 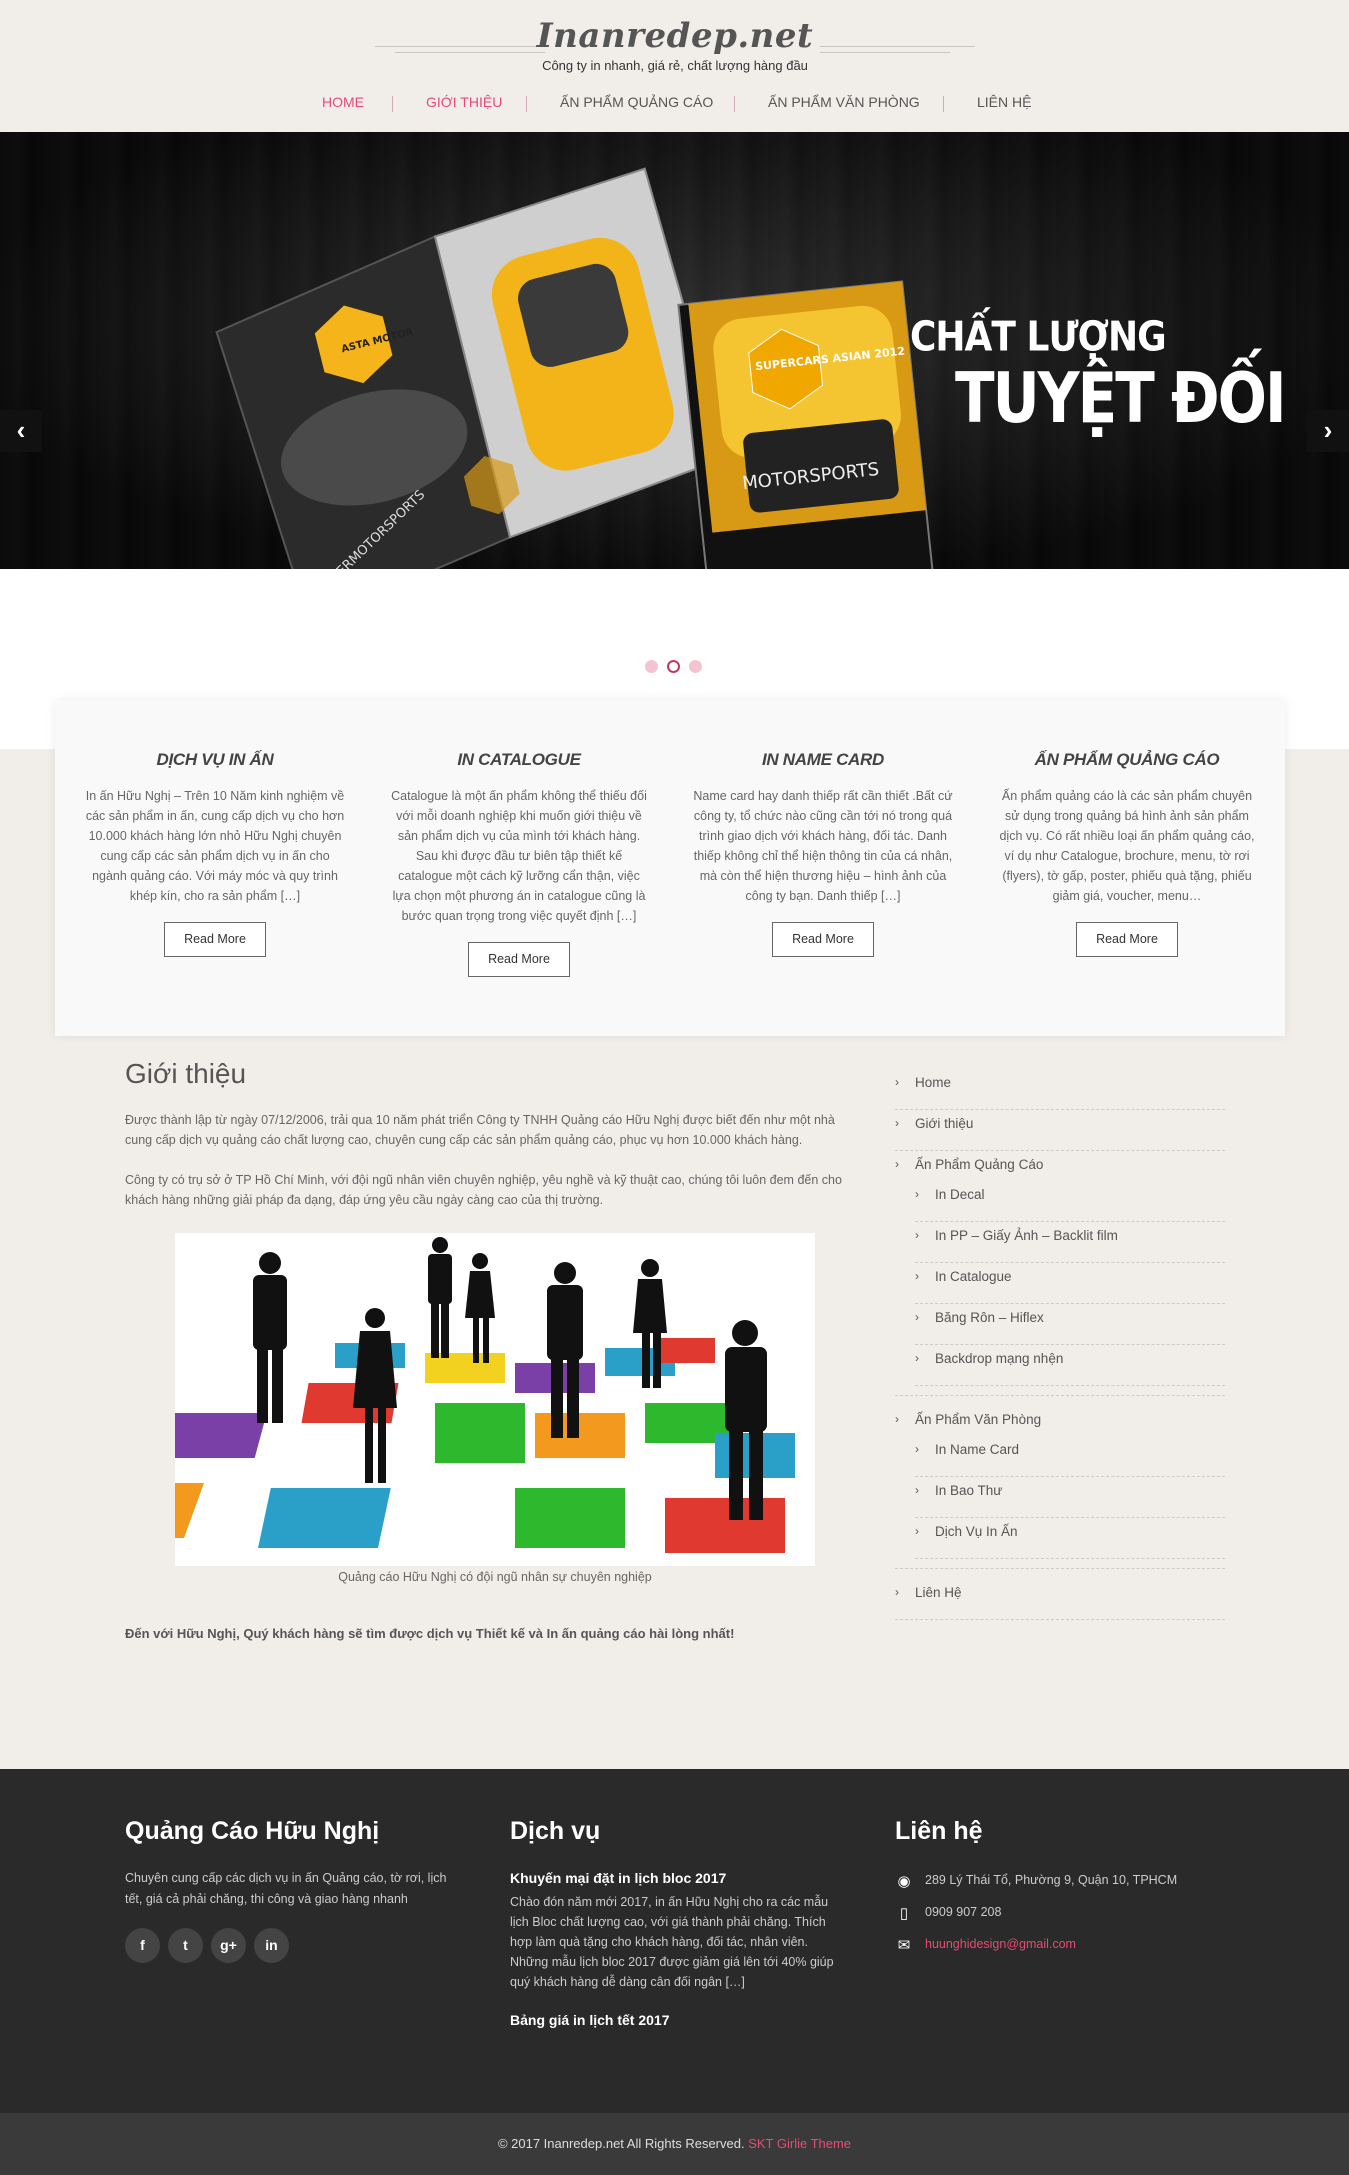 I want to click on sidebar-subitem-in-pp: › In PP – Giấy Ảnh – Backlit film, so click(x=1070, y=1242).